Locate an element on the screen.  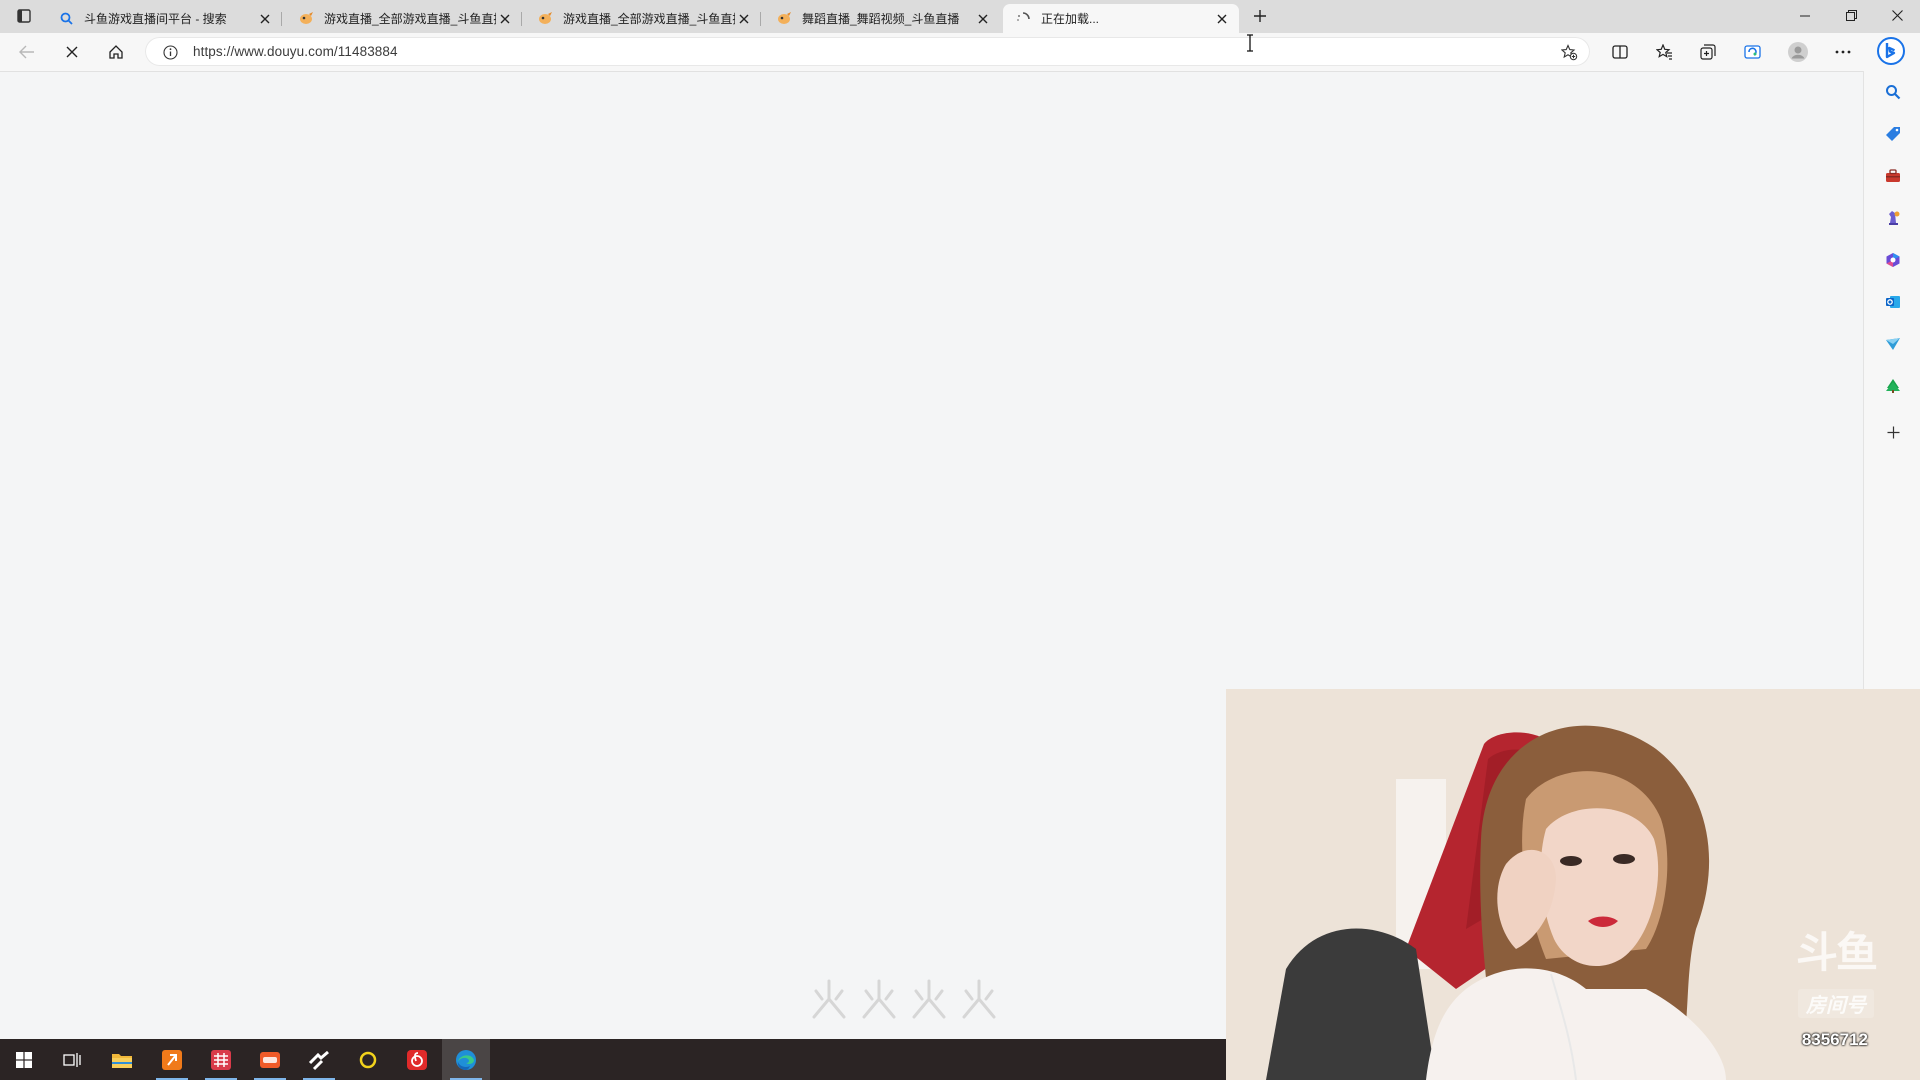
send-paper-plane-icon is located at coordinates (1893, 344).